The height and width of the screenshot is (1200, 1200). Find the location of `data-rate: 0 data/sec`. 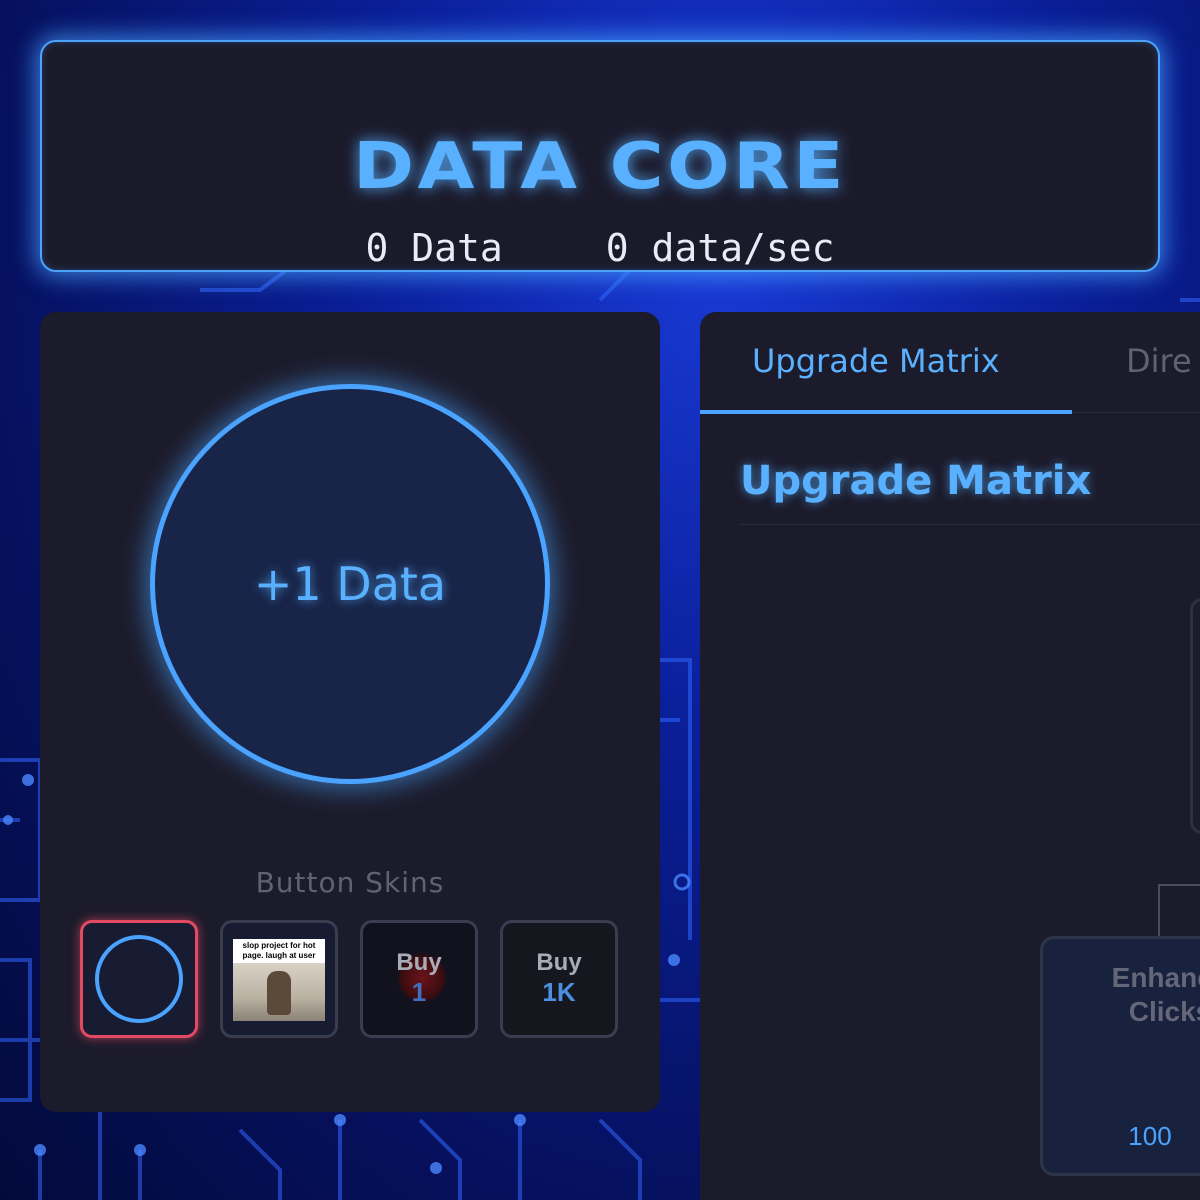

data-rate: 0 data/sec is located at coordinates (720, 248).